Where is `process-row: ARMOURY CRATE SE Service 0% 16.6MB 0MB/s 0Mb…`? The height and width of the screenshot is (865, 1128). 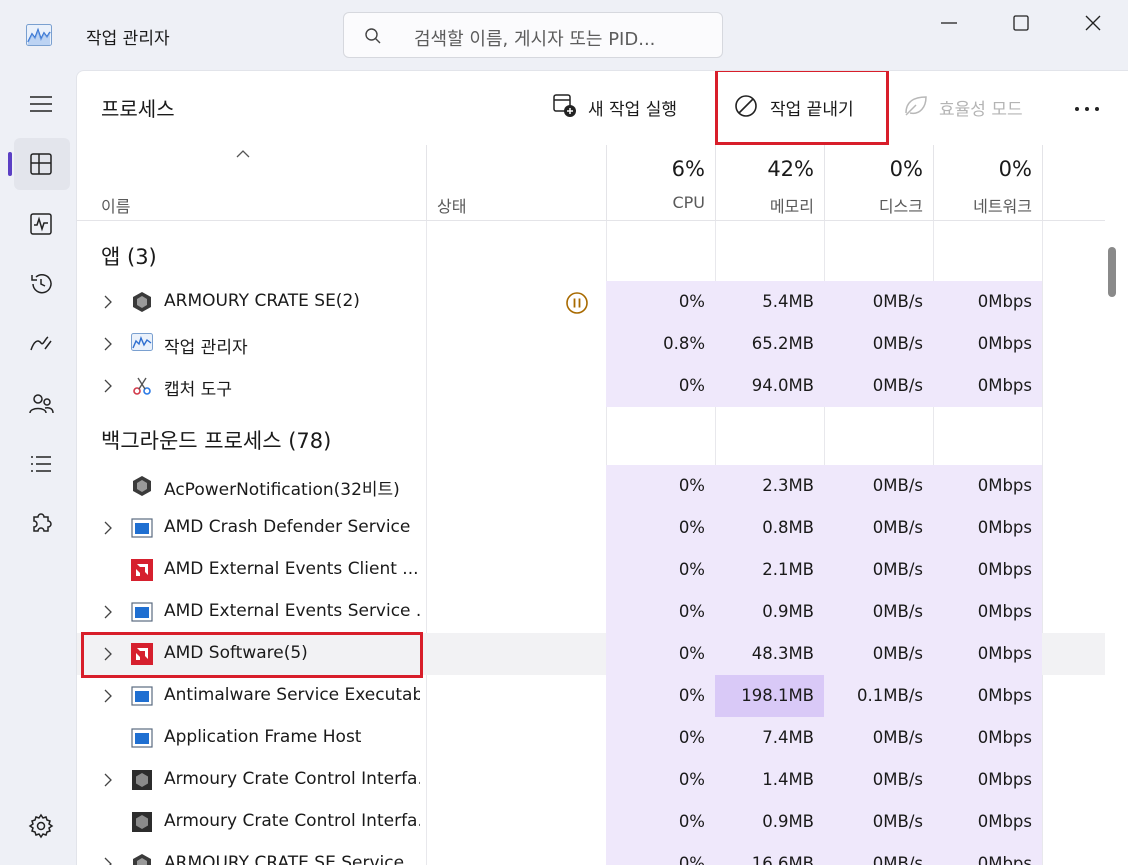 process-row: ARMOURY CRATE SE Service 0% 16.6MB 0MB/s 0Mb… is located at coordinates (591, 854).